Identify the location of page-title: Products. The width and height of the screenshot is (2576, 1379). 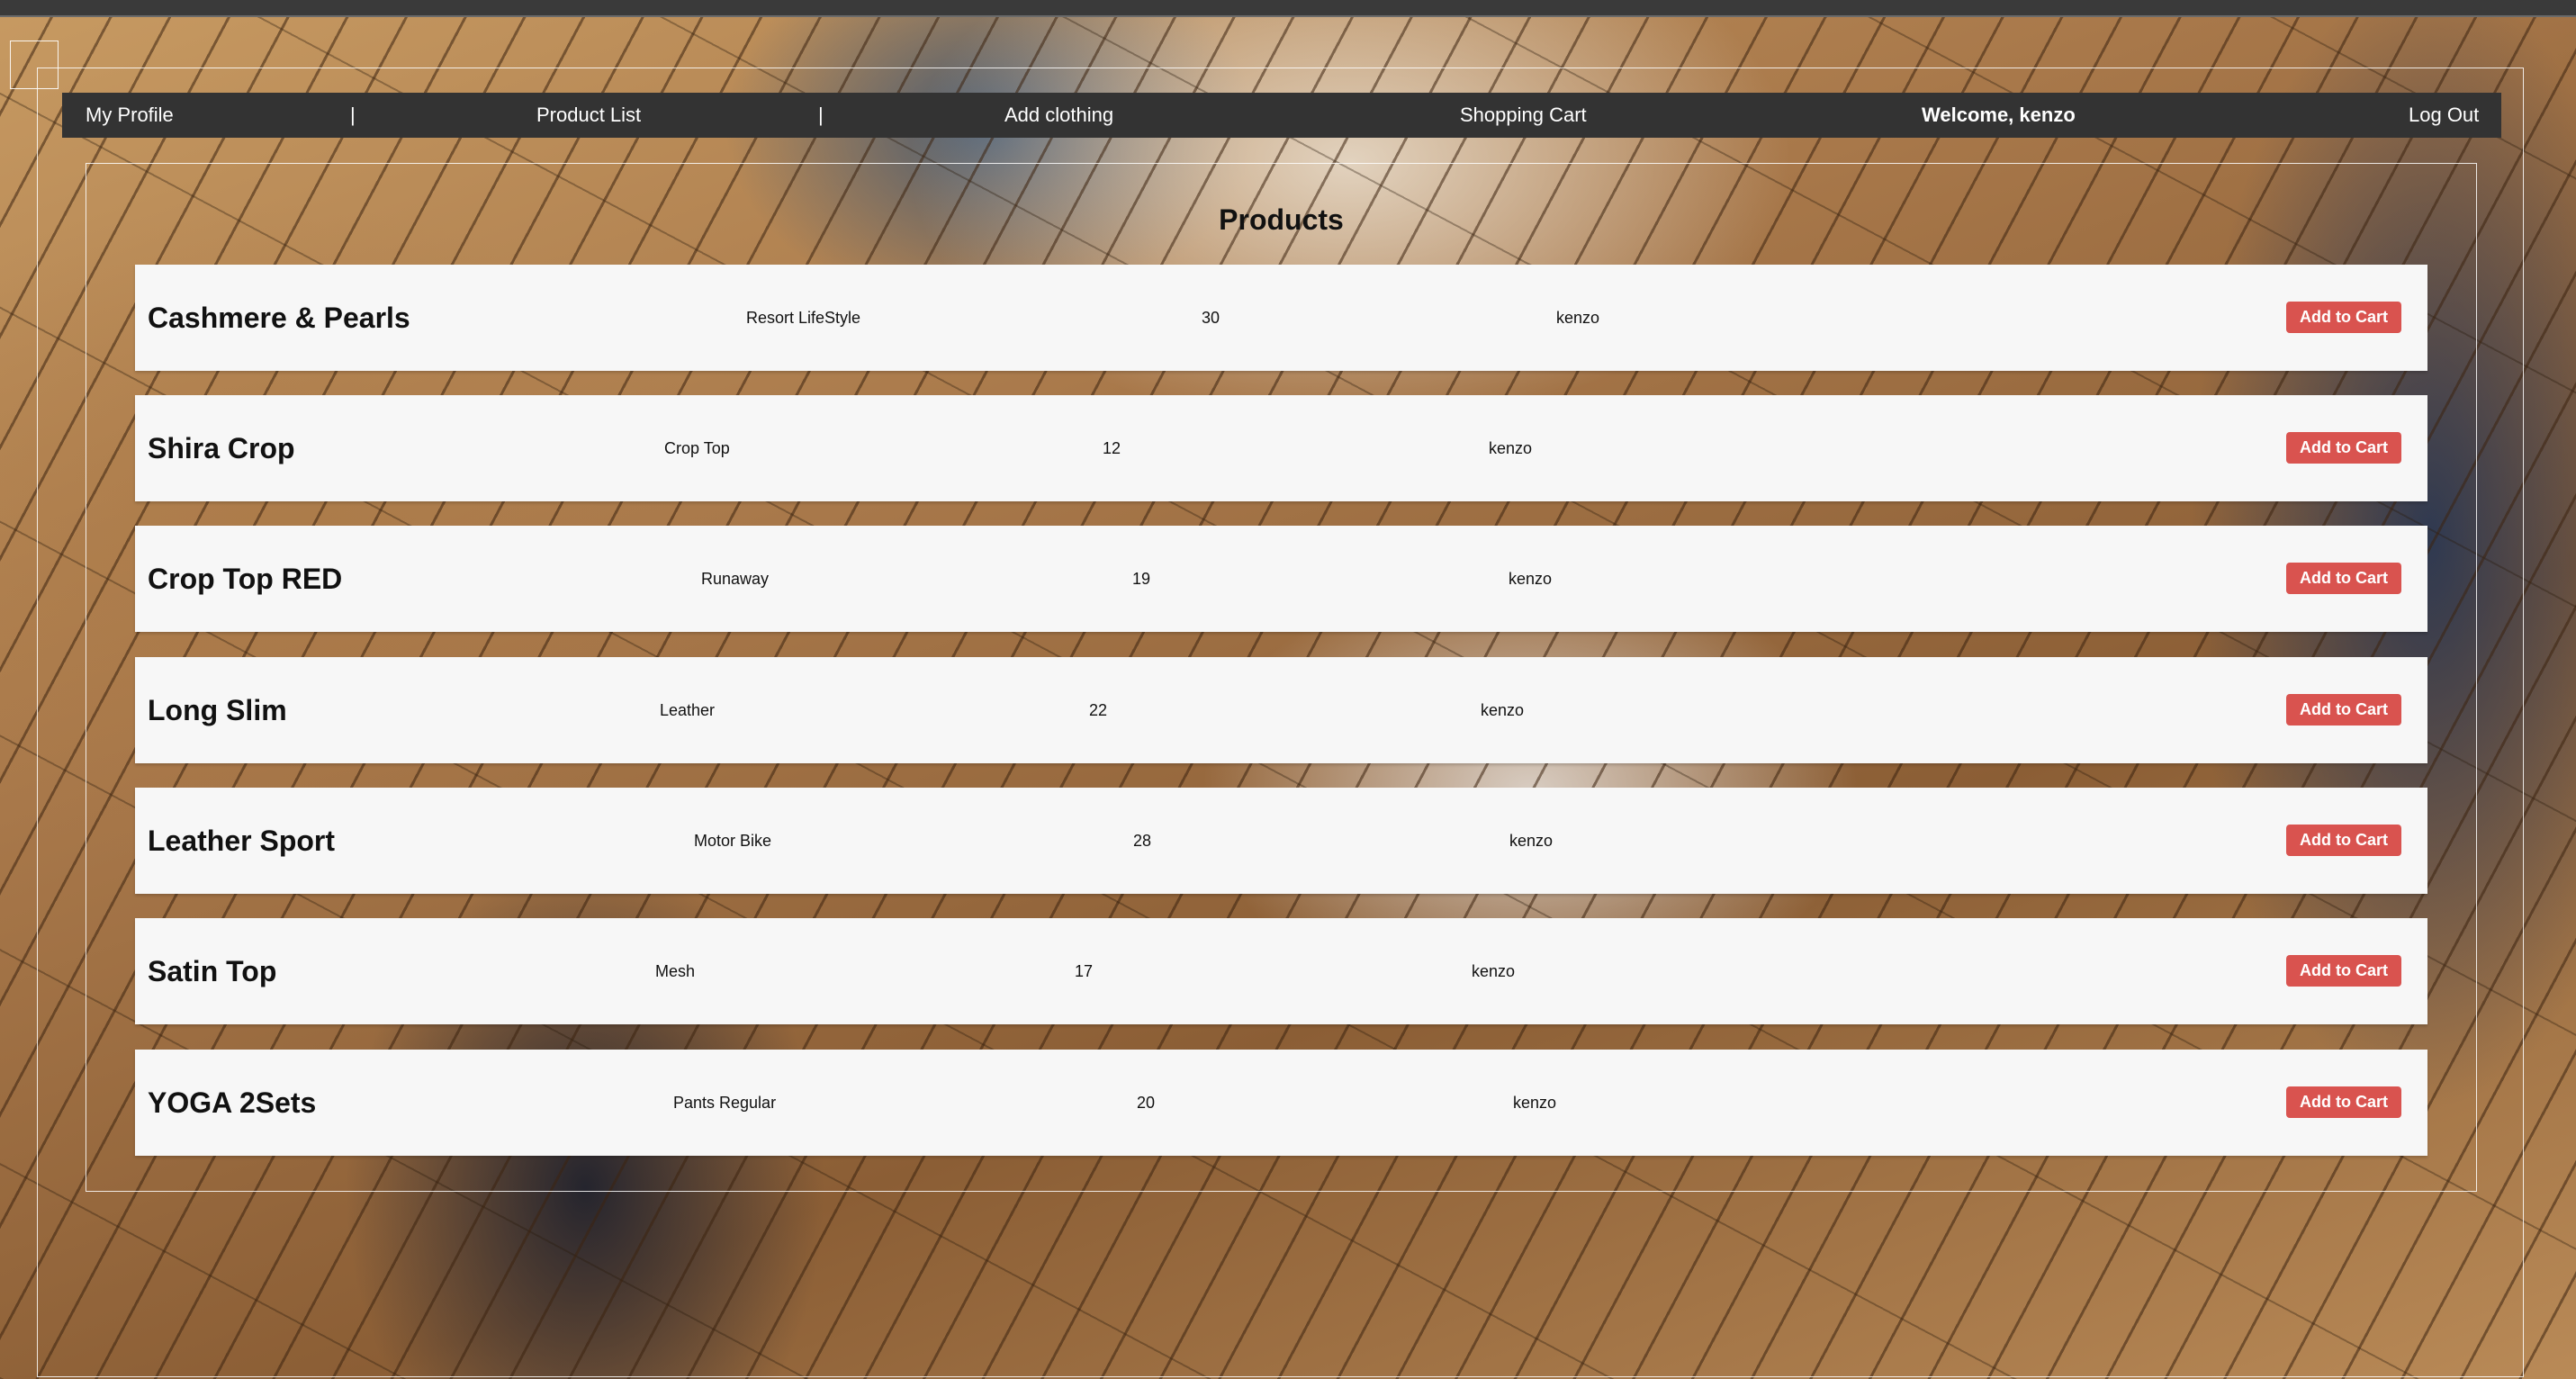
(1281, 219).